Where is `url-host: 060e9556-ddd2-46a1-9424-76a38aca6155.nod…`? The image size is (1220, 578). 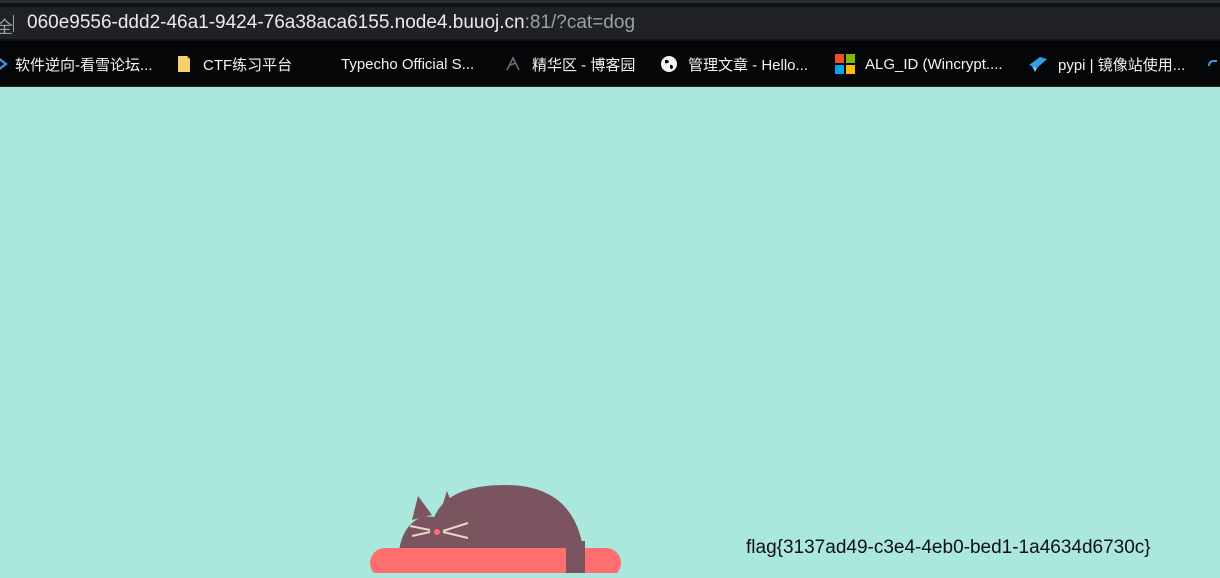 url-host: 060e9556-ddd2-46a1-9424-76a38aca6155.nod… is located at coordinates (276, 22).